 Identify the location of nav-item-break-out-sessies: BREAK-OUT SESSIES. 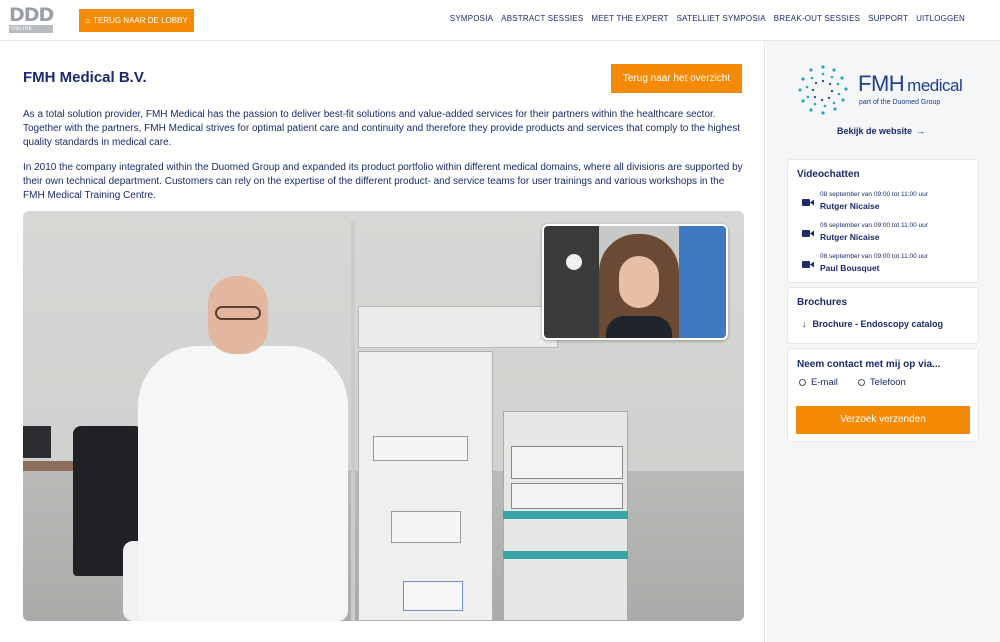
(817, 18).